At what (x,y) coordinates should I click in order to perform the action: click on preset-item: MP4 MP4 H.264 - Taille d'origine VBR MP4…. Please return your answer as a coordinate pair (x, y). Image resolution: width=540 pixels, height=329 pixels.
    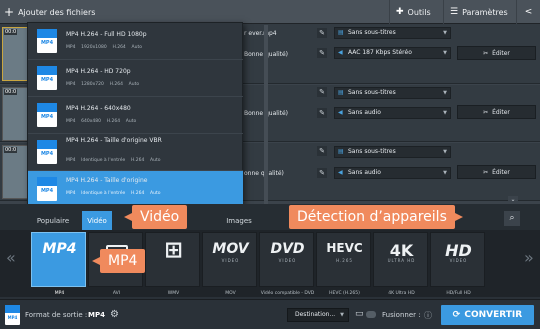
    Looking at the image, I should click on (135, 152).